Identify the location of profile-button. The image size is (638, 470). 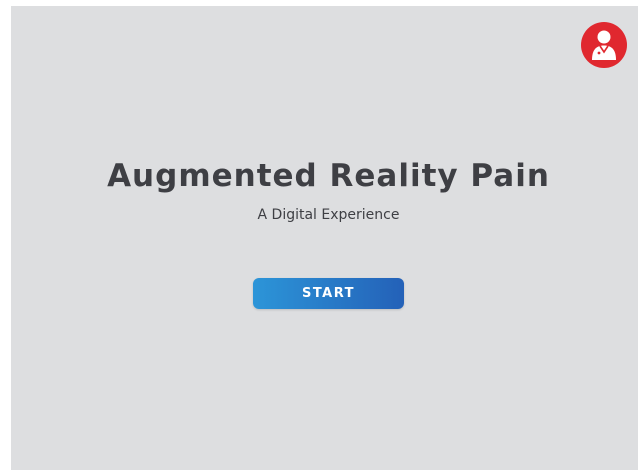
(604, 45).